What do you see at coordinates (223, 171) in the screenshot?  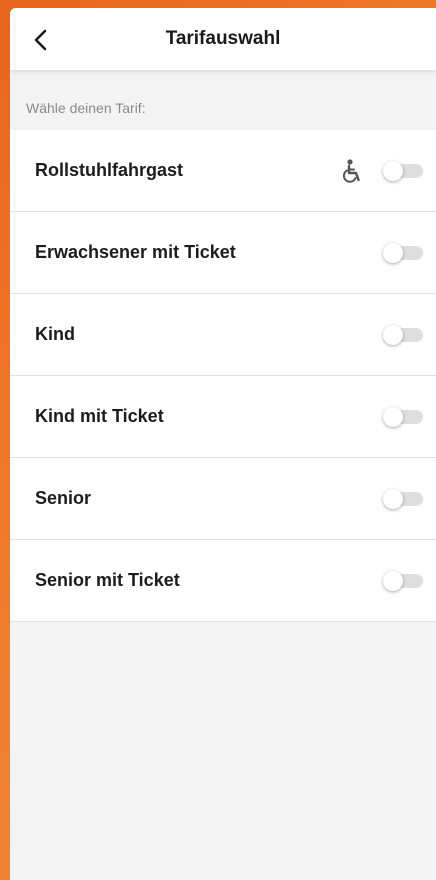 I see `tariff-row-rollstuhlfahrgast: Rollstuhlfahrgast` at bounding box center [223, 171].